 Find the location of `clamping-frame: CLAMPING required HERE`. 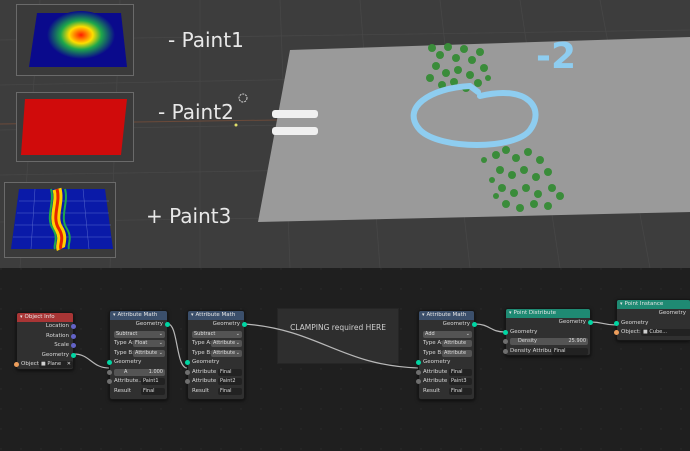

clamping-frame: CLAMPING required HERE is located at coordinates (338, 336).